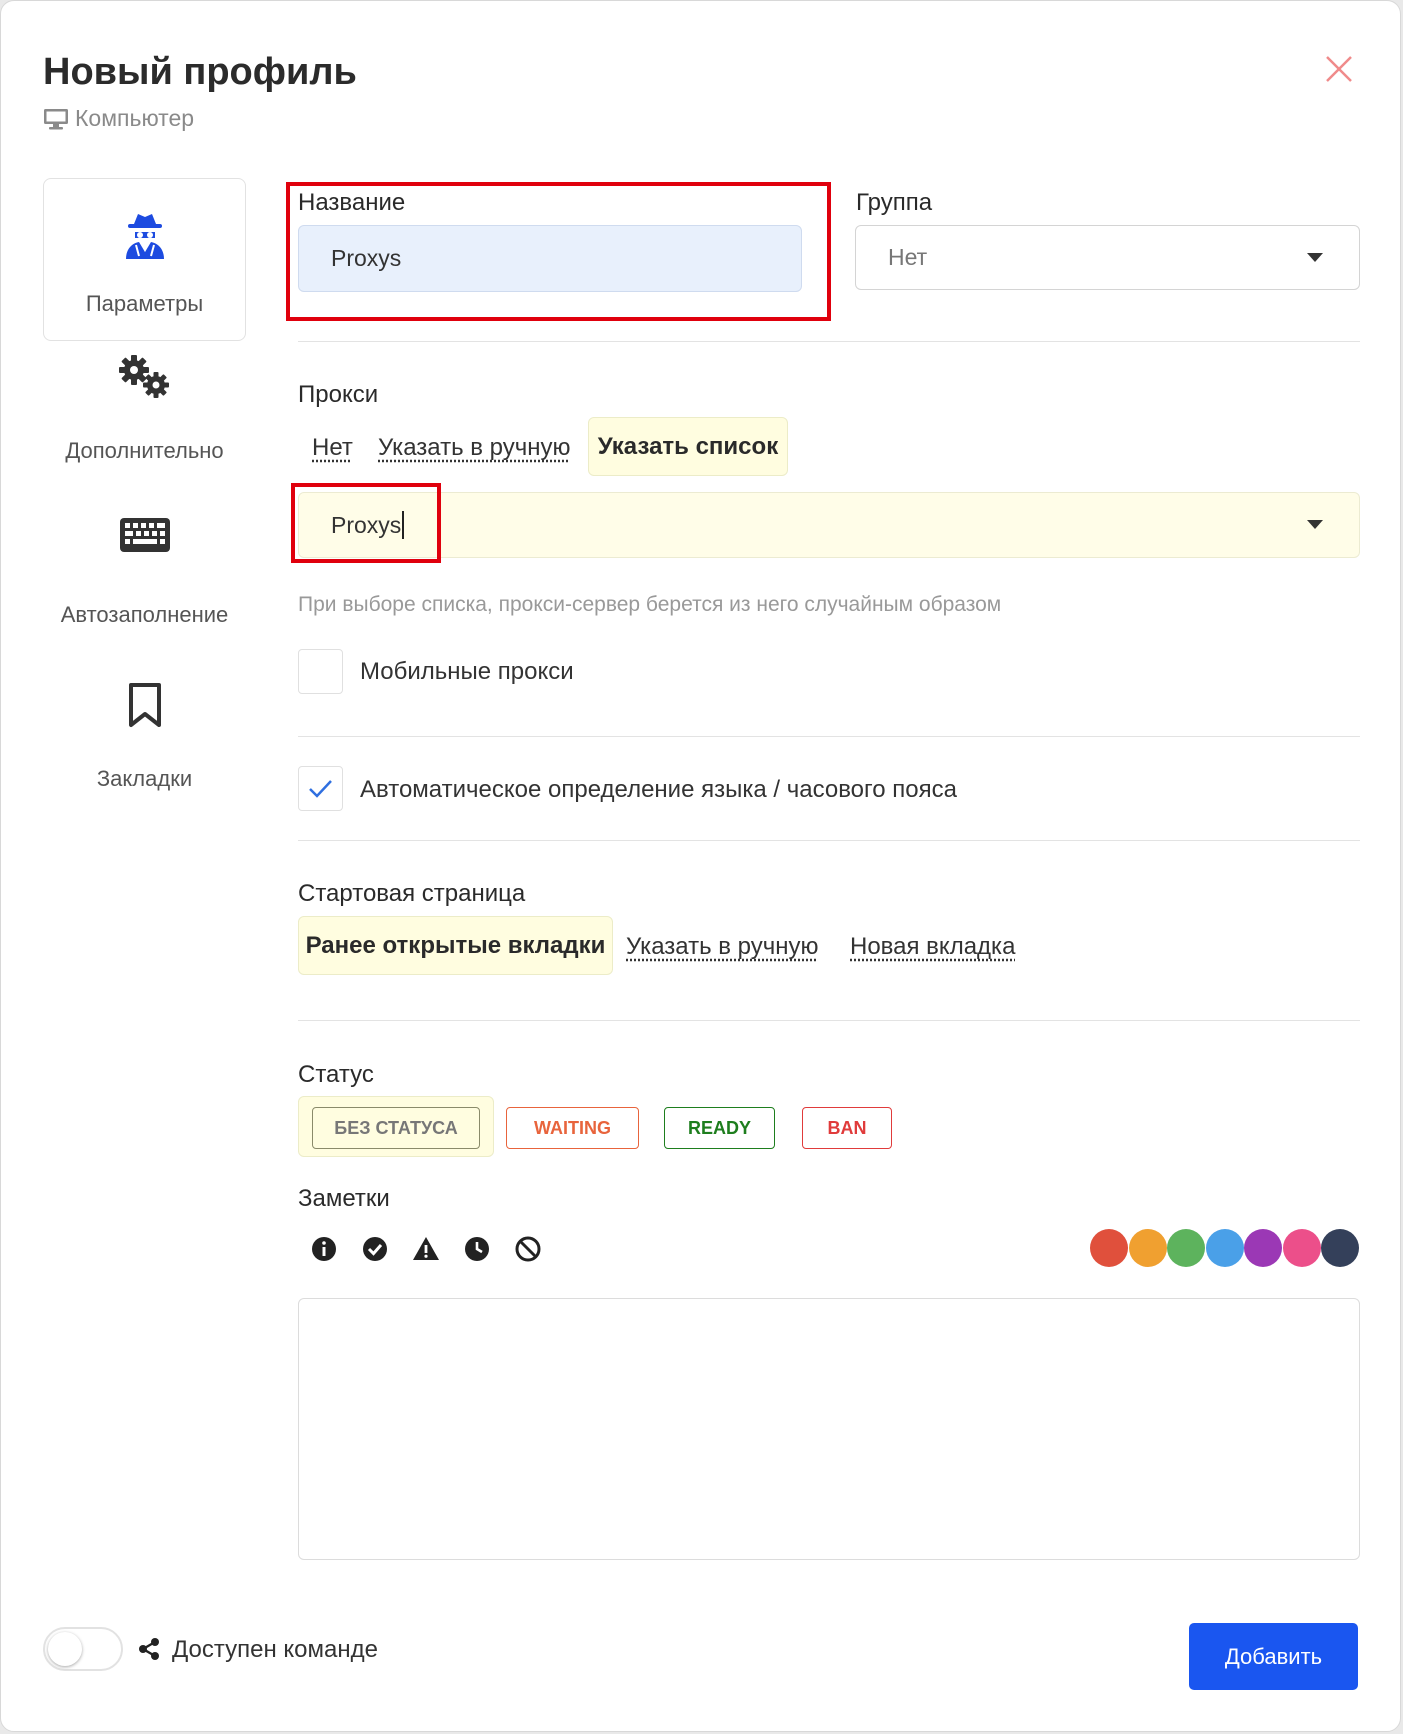 This screenshot has height=1734, width=1403. What do you see at coordinates (1107, 257) in the screenshot?
I see `group-select: Нет` at bounding box center [1107, 257].